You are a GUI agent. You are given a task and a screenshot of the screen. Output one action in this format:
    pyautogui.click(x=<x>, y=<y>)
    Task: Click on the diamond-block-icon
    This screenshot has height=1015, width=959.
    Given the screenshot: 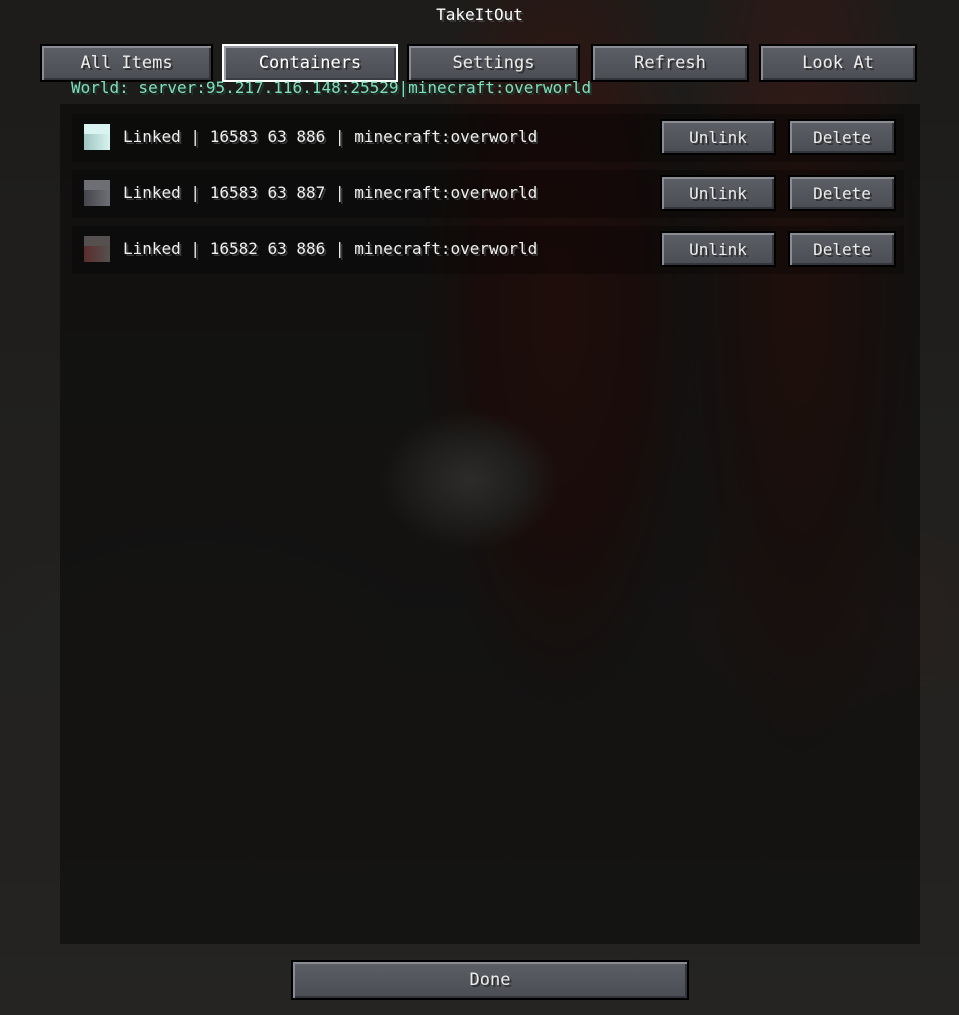 What is the action you would take?
    pyautogui.click(x=97, y=137)
    